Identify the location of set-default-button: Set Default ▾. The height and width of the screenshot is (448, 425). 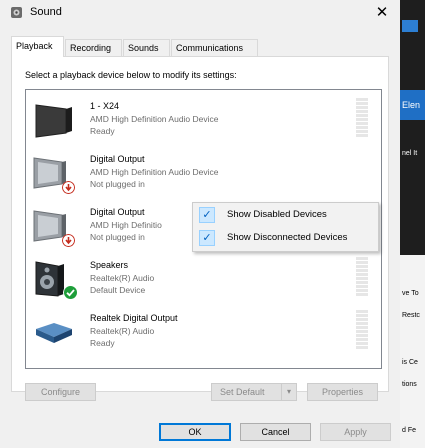
(254, 392).